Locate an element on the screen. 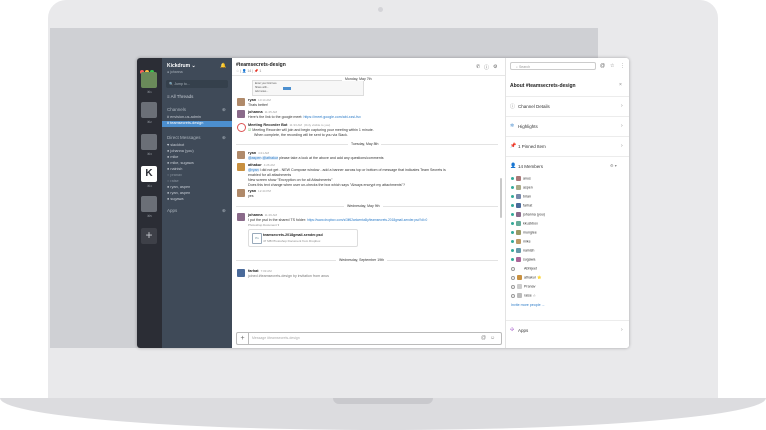 Image resolution: width=766 pixels, height=430 pixels. row-label: 1 Pinned Item is located at coordinates (532, 146).